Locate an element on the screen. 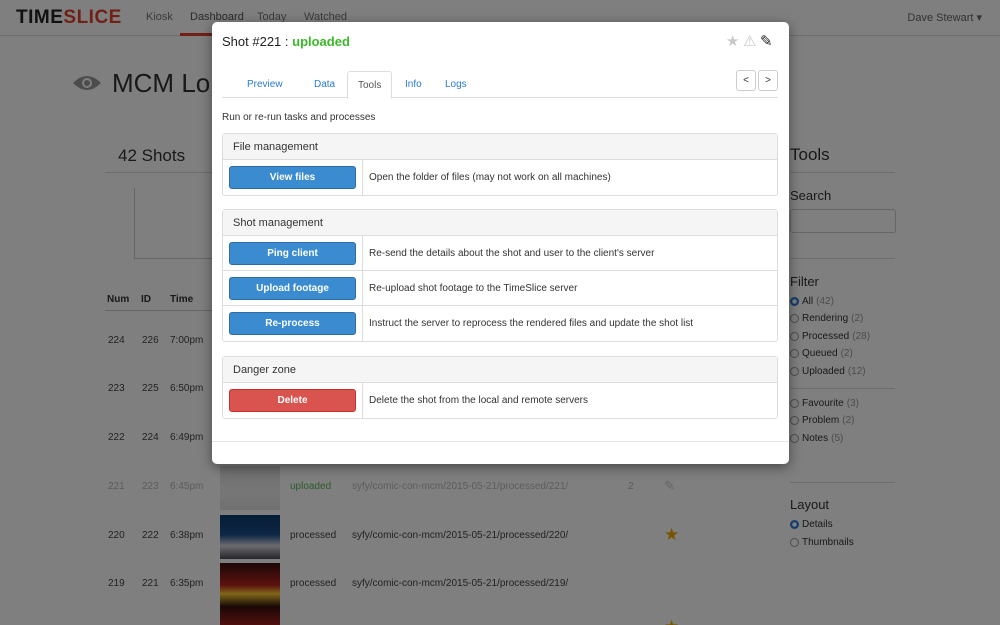  shot-status: uploaded is located at coordinates (321, 41).